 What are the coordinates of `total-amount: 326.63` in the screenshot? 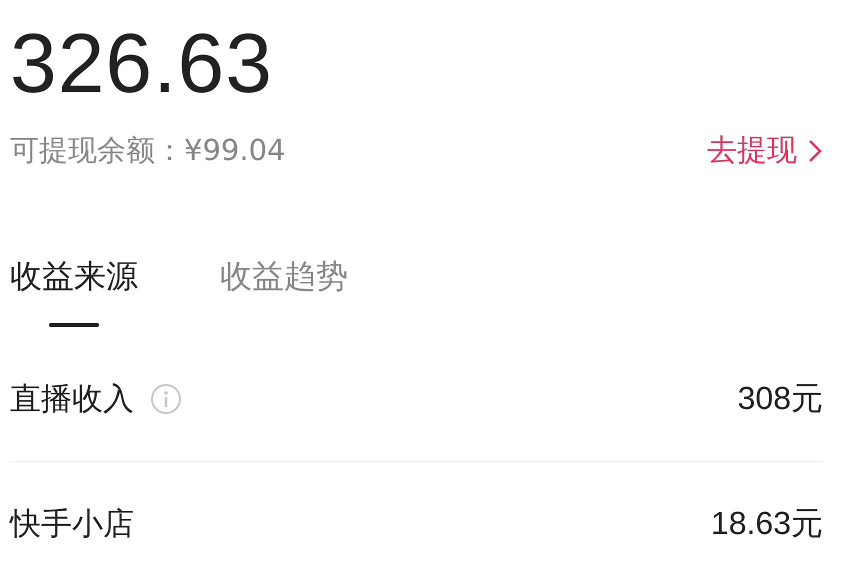 It's located at (142, 63).